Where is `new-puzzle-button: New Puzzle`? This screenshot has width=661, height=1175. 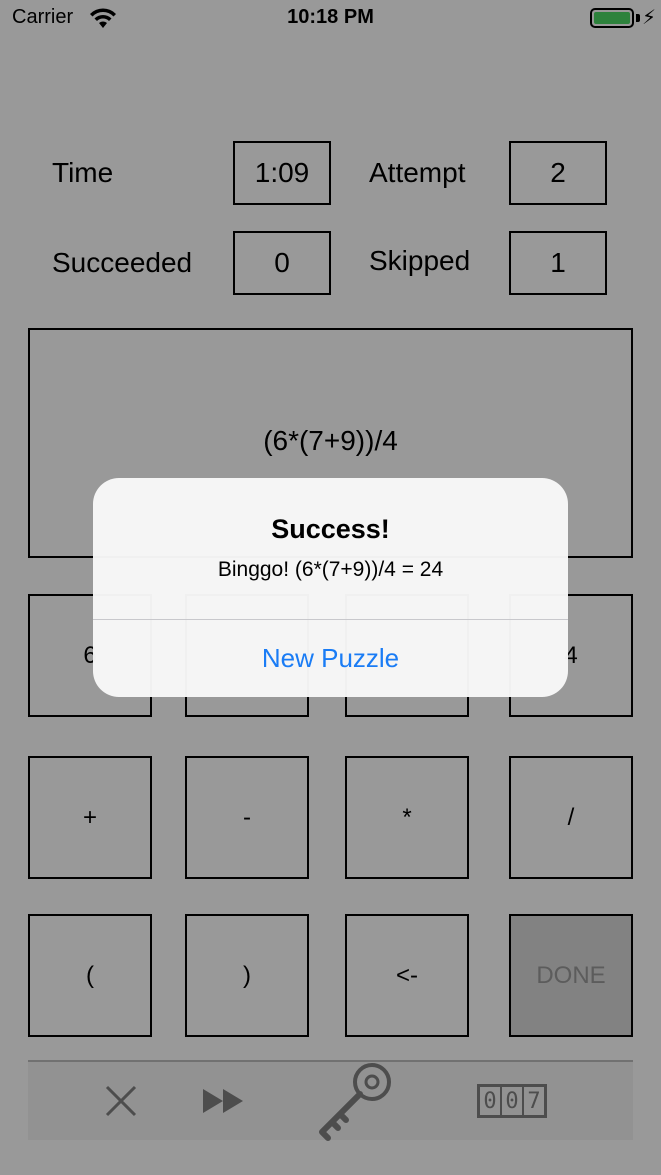 new-puzzle-button: New Puzzle is located at coordinates (330, 658).